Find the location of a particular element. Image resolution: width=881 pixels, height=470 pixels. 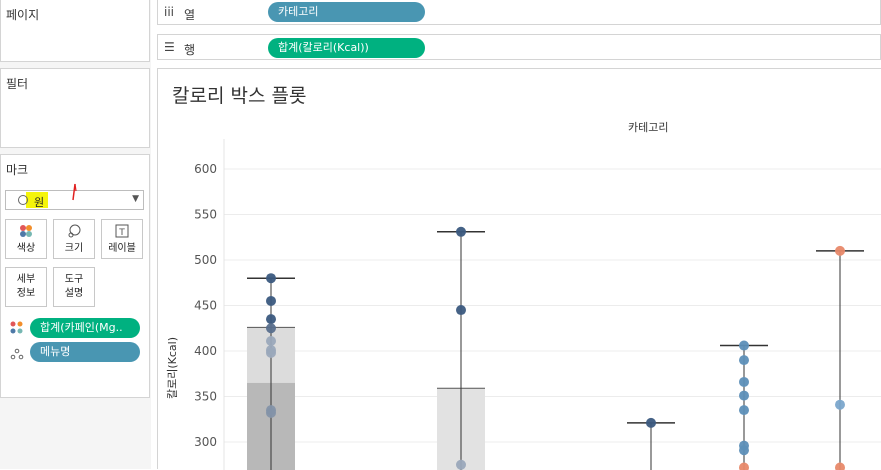

color-button-label: 색상 is located at coordinates (26, 248).